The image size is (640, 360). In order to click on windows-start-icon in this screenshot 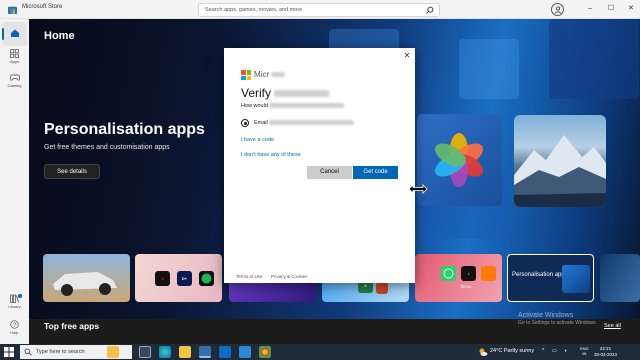, I will do `click(9, 352)`.